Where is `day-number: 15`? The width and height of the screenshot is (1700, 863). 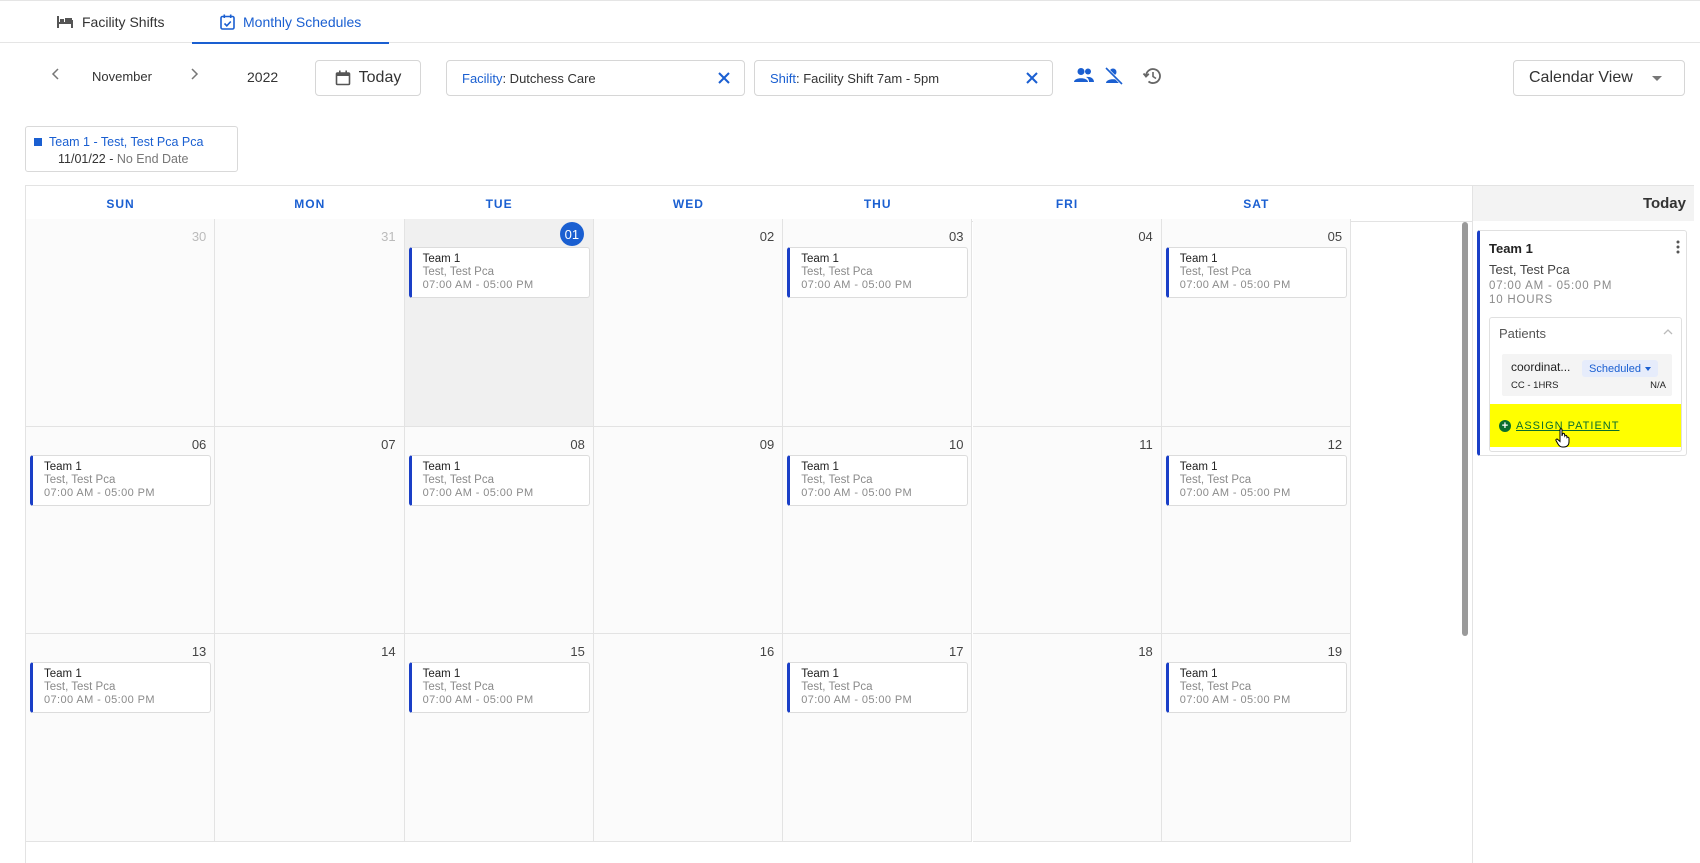 day-number: 15 is located at coordinates (577, 651).